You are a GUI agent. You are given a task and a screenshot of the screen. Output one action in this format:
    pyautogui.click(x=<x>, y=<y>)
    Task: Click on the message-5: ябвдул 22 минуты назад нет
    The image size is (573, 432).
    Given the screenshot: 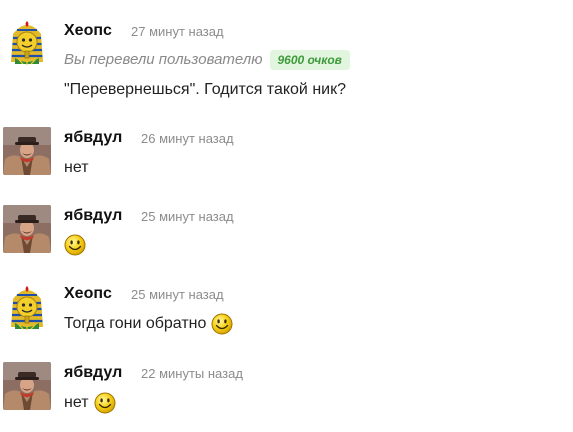 What is the action you would take?
    pyautogui.click(x=286, y=391)
    